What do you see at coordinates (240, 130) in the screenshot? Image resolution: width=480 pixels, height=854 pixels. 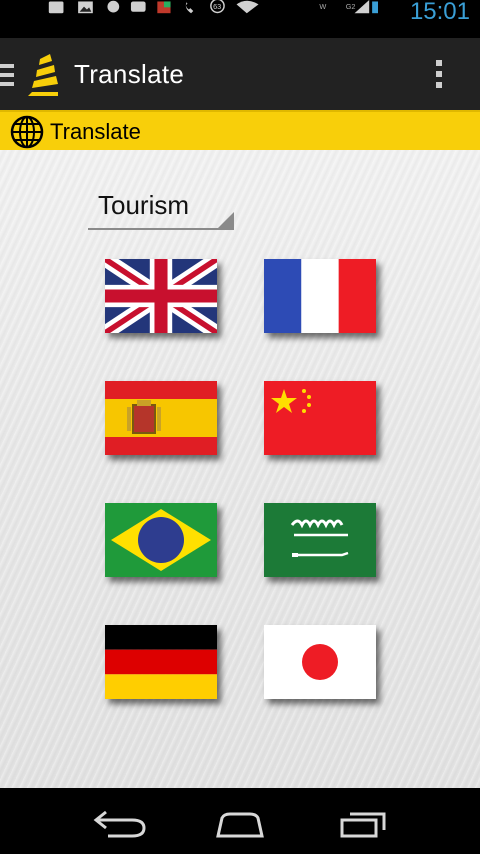 I see `section-header: Translate` at bounding box center [240, 130].